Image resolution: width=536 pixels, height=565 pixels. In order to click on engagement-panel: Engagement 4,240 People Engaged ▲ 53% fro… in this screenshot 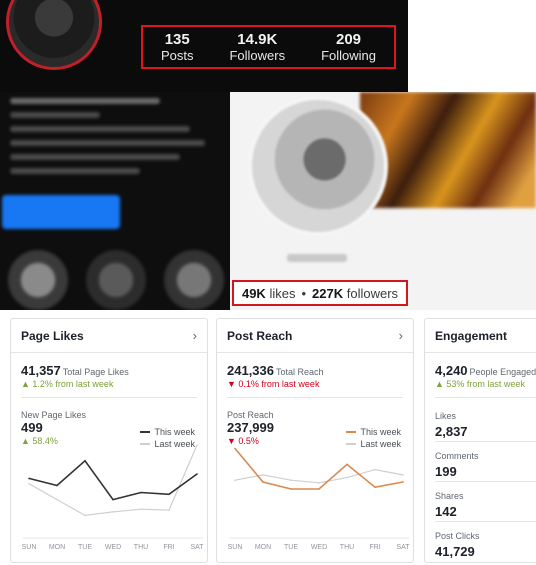, I will do `click(480, 440)`.